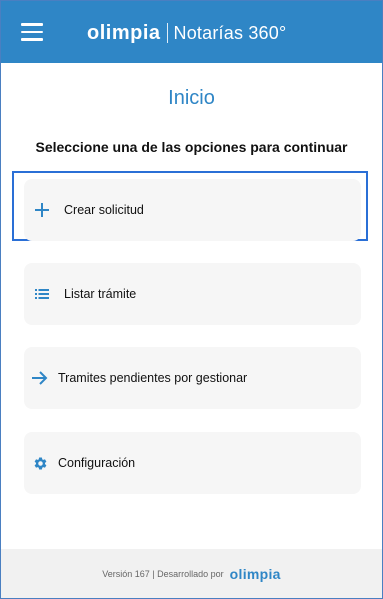 The image size is (383, 599). I want to click on brand: olimpia Notarías 360°, so click(186, 33).